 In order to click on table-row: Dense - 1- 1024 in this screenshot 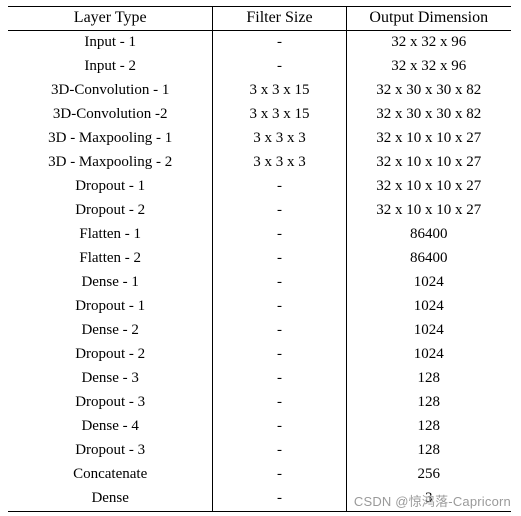, I will do `click(259, 283)`.